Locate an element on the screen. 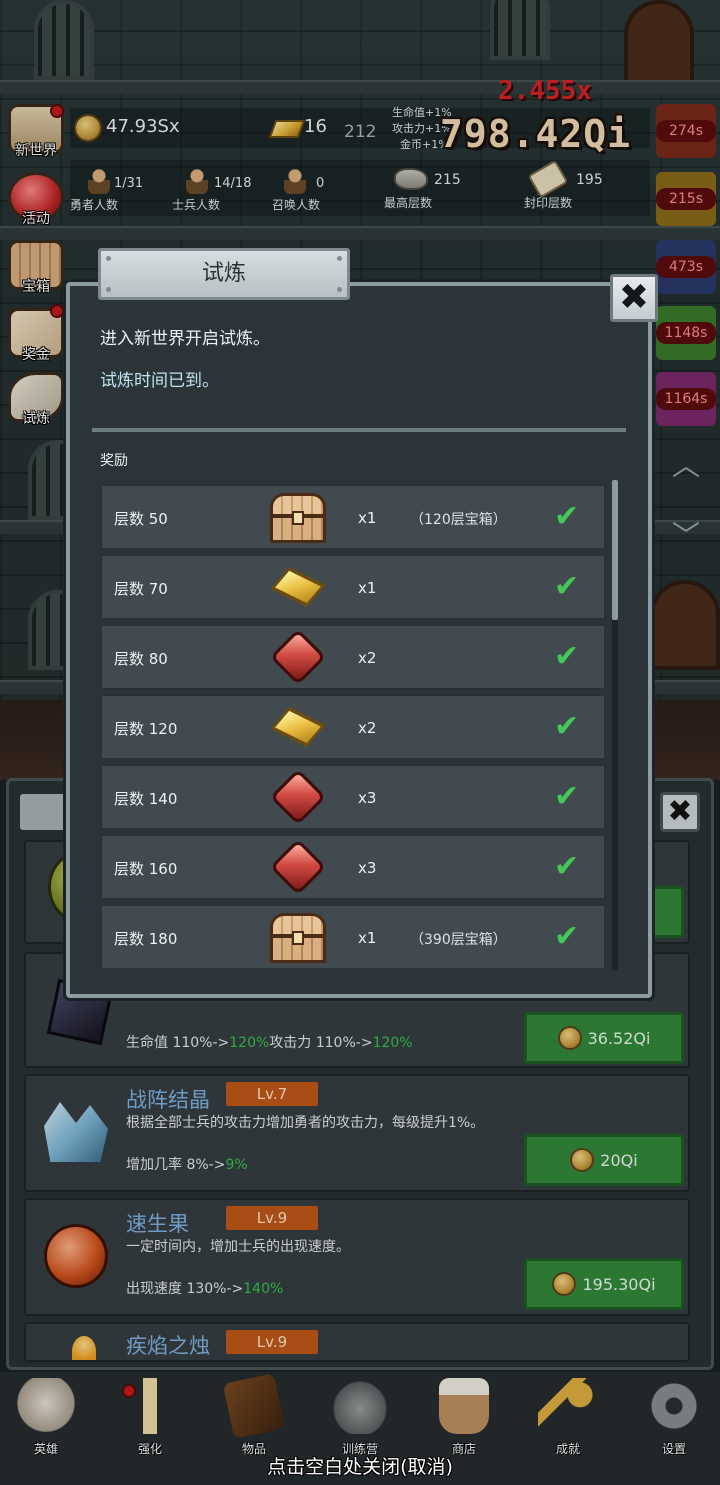 The height and width of the screenshot is (1485, 720). reward-row: 层数 180 x1 （390层宝箱） ✔ is located at coordinates (353, 937).